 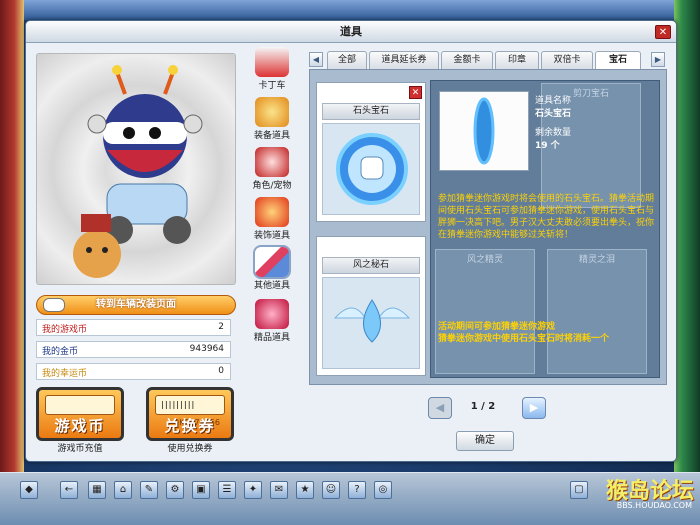 What do you see at coordinates (331, 490) in the screenshot?
I see `friends-icon: ☺` at bounding box center [331, 490].